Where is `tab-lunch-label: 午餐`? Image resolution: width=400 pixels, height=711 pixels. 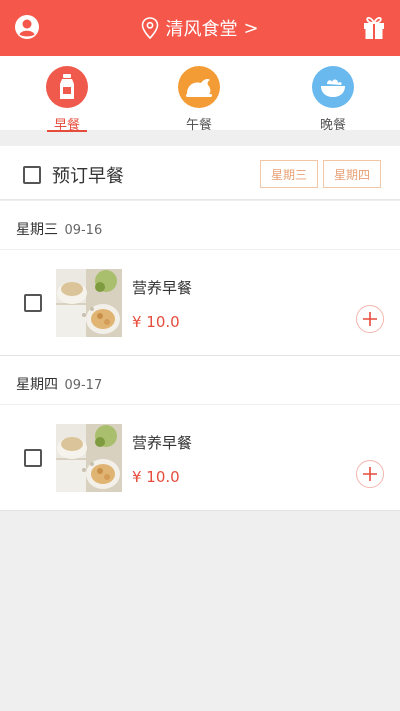
tab-lunch-label: 午餐 is located at coordinates (198, 125).